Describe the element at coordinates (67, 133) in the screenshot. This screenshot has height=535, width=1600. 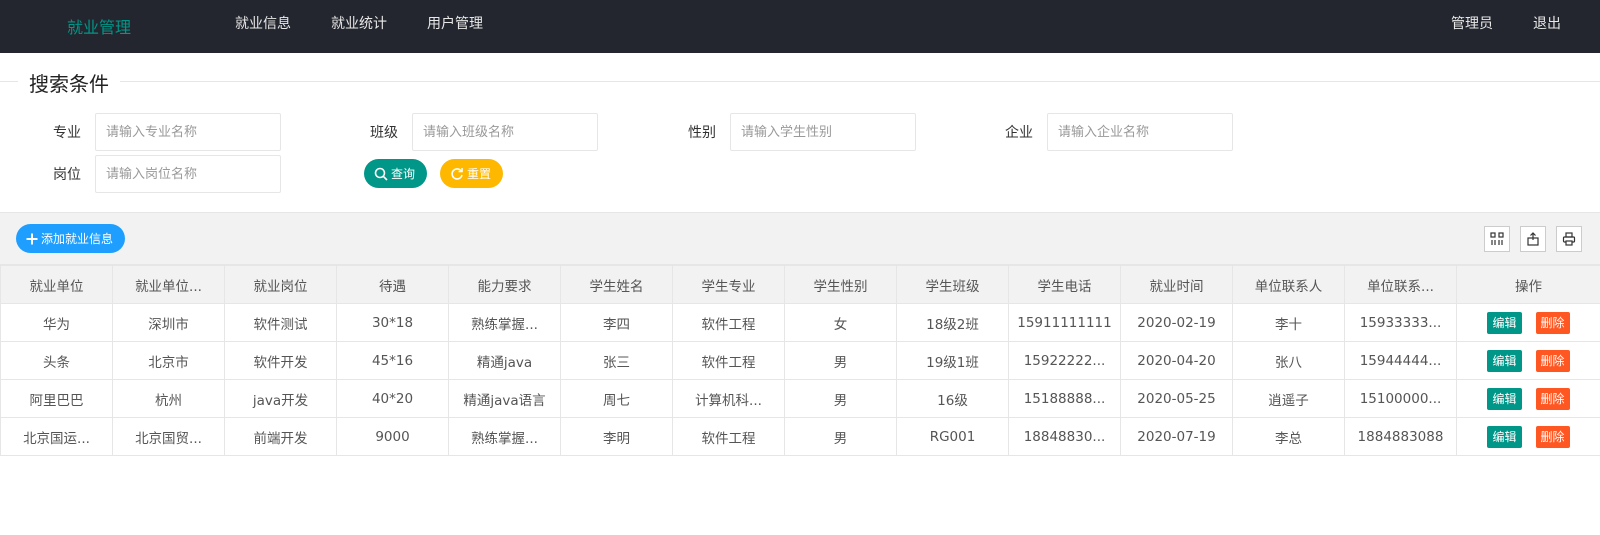
I see `major-label: 专业` at that location.